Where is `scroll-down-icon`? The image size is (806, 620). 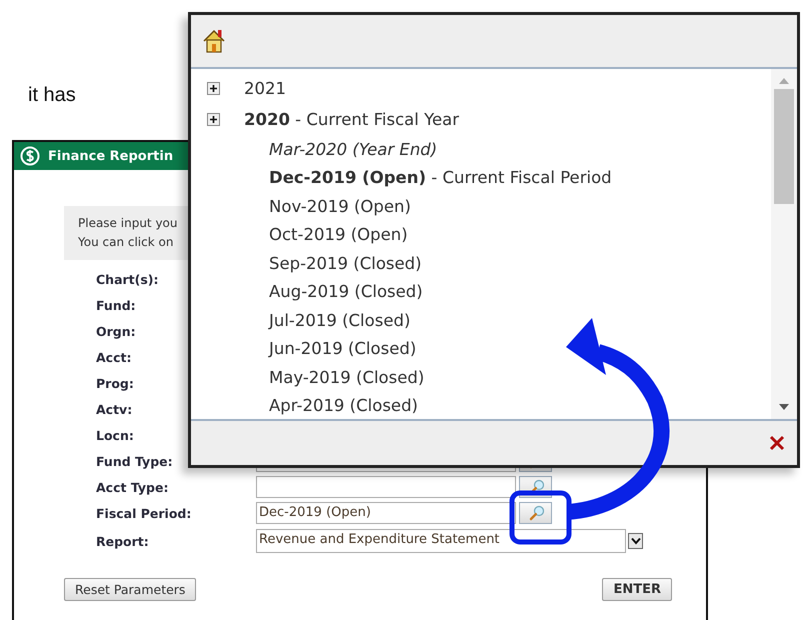
scroll-down-icon is located at coordinates (784, 407).